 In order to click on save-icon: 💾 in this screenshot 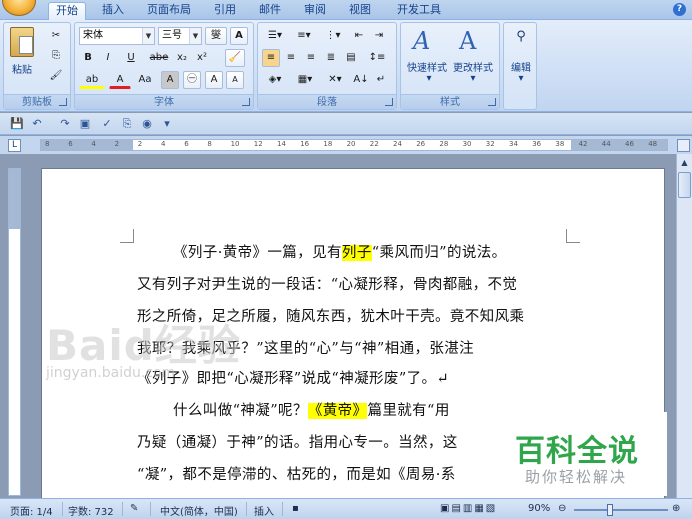, I will do `click(17, 124)`.